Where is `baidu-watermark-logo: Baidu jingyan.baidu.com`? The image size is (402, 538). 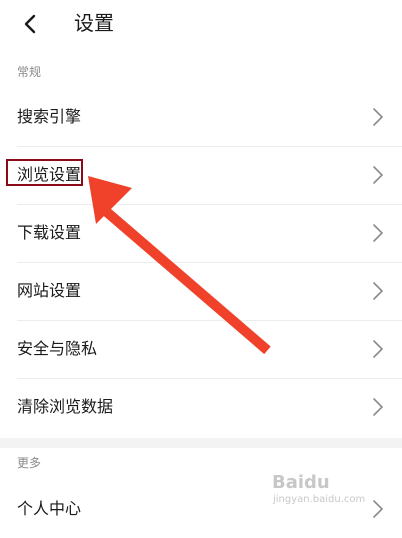
baidu-watermark-logo: Baidu jingyan.baidu.com is located at coordinates (318, 488).